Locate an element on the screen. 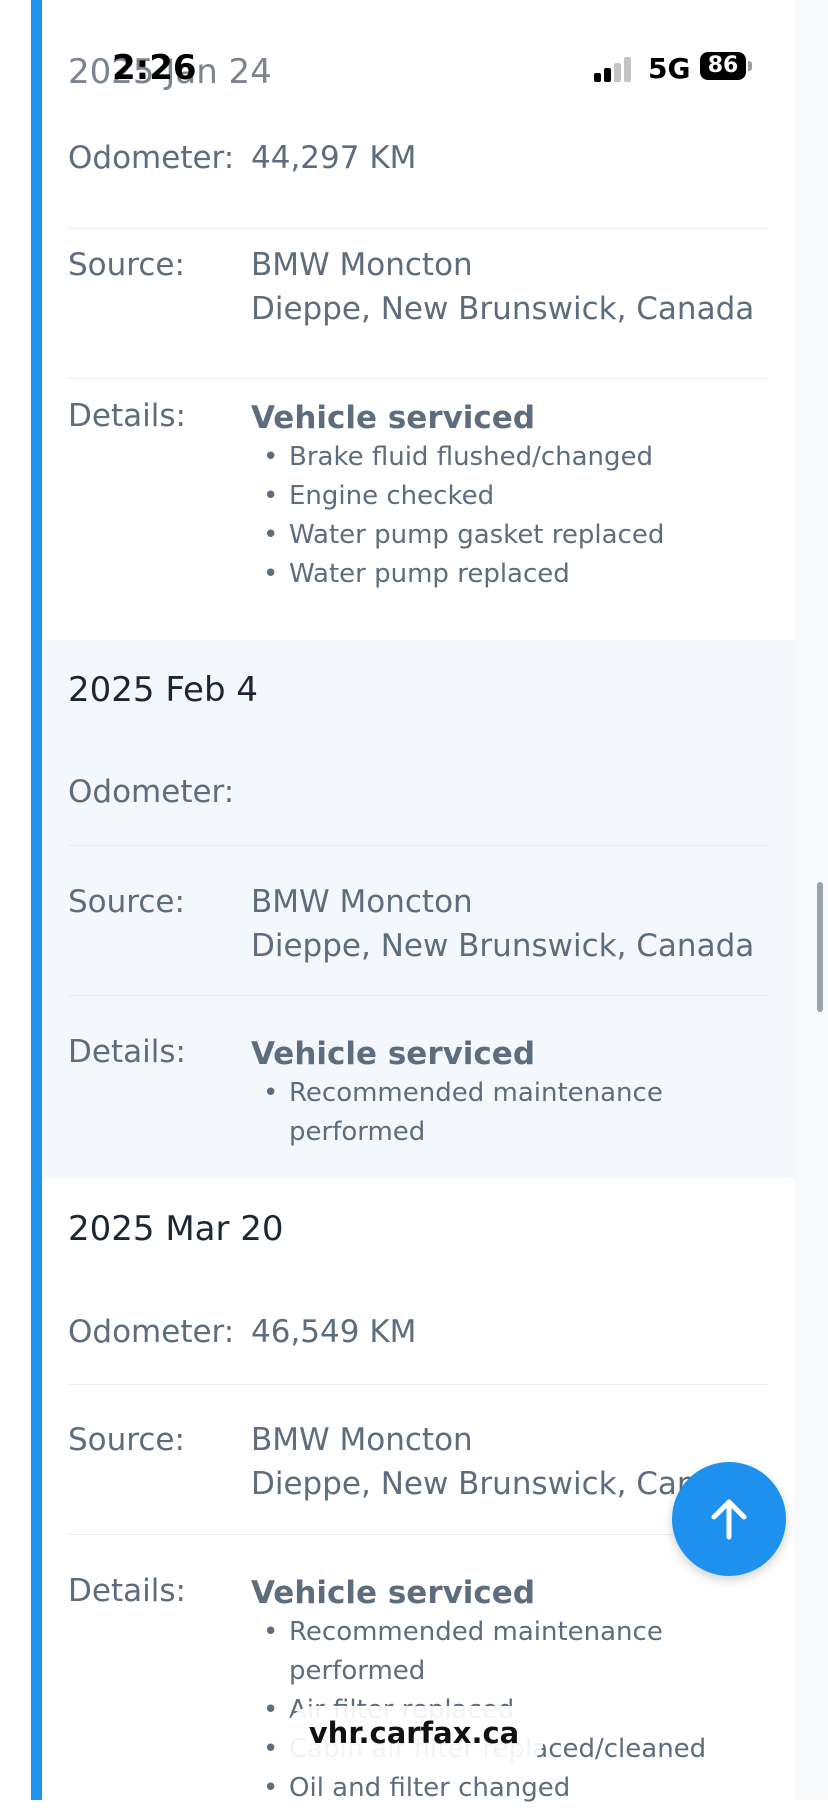  entry-date: 2025 Mar 20 is located at coordinates (176, 1229).